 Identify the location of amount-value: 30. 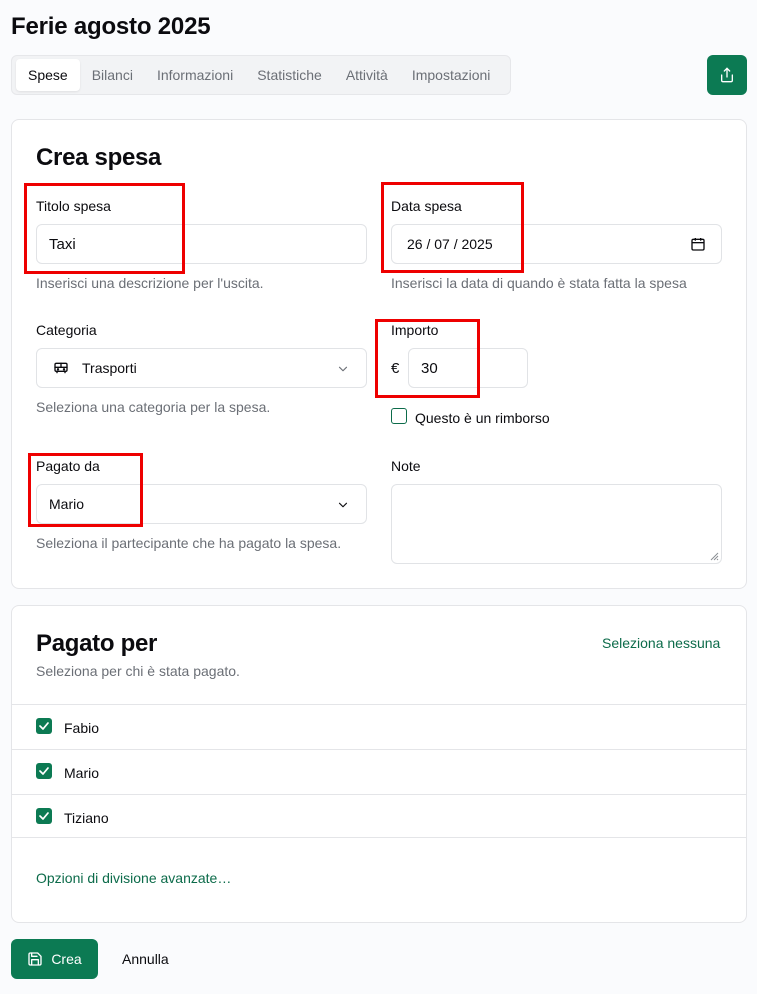
(429, 368).